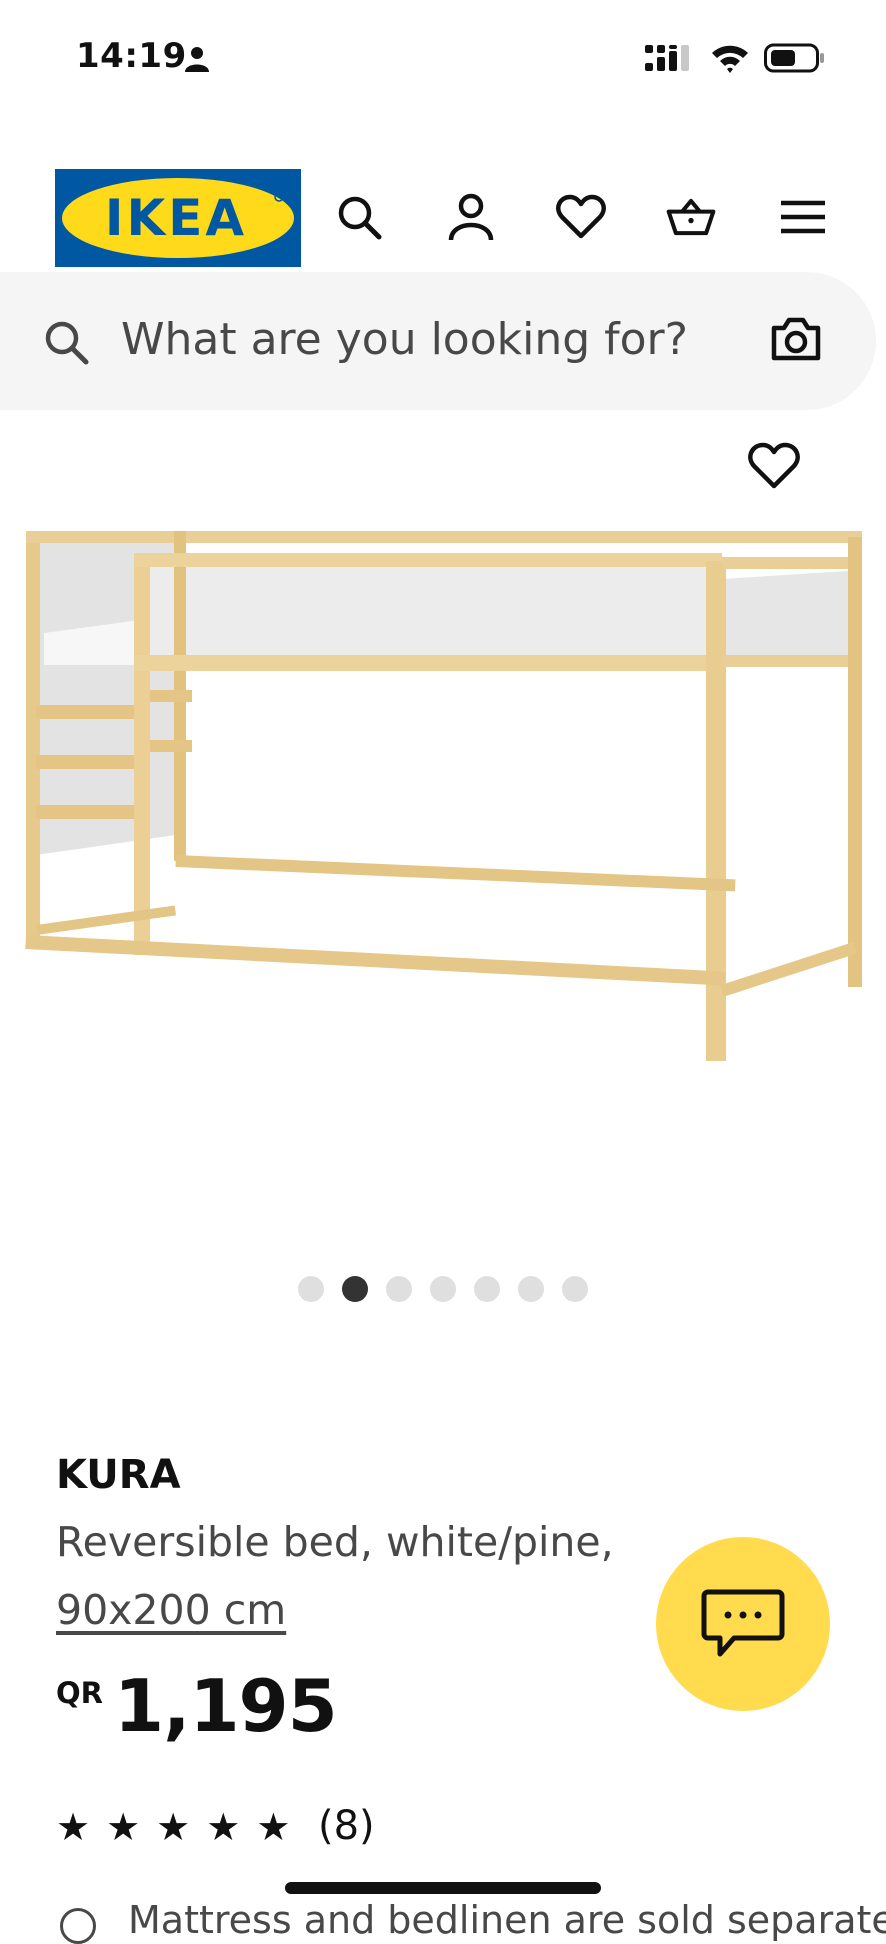  What do you see at coordinates (335, 1542) in the screenshot?
I see `product-description: Reversible bed, white/pine,` at bounding box center [335, 1542].